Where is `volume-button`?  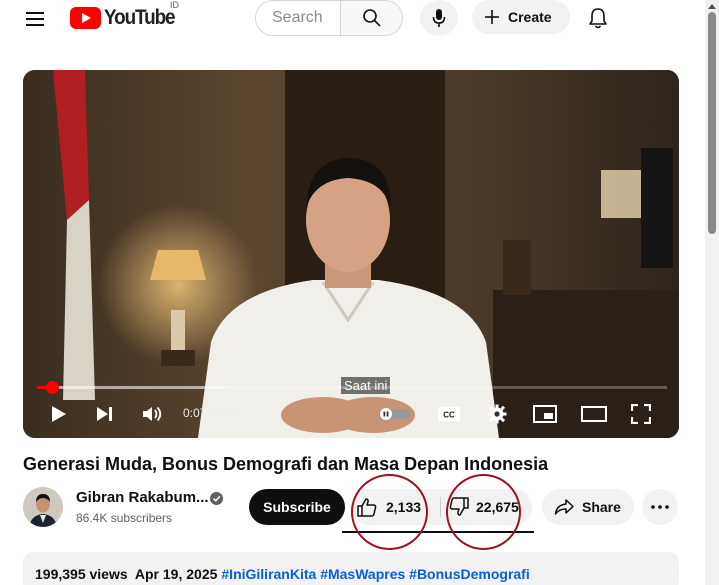
volume-button is located at coordinates (153, 414).